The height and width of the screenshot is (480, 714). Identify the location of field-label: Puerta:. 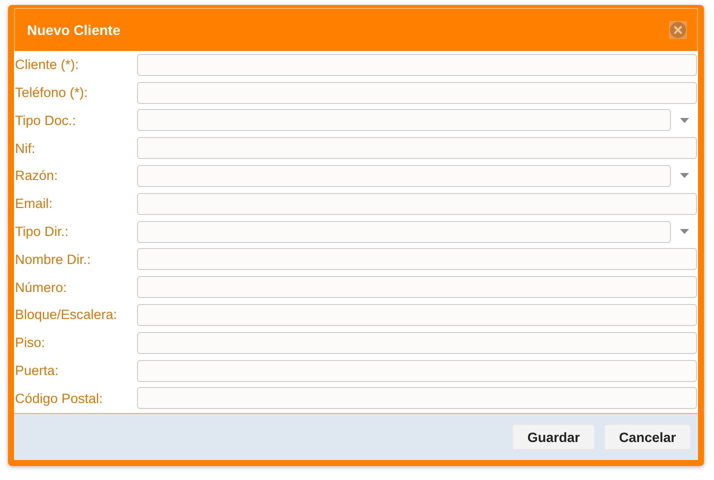
(37, 370).